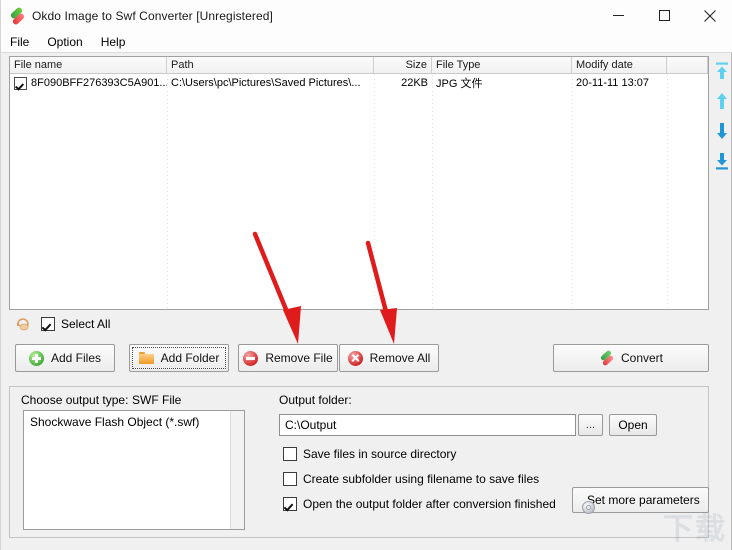 The width and height of the screenshot is (732, 550). I want to click on remove-file-button: Remove File, so click(288, 358).